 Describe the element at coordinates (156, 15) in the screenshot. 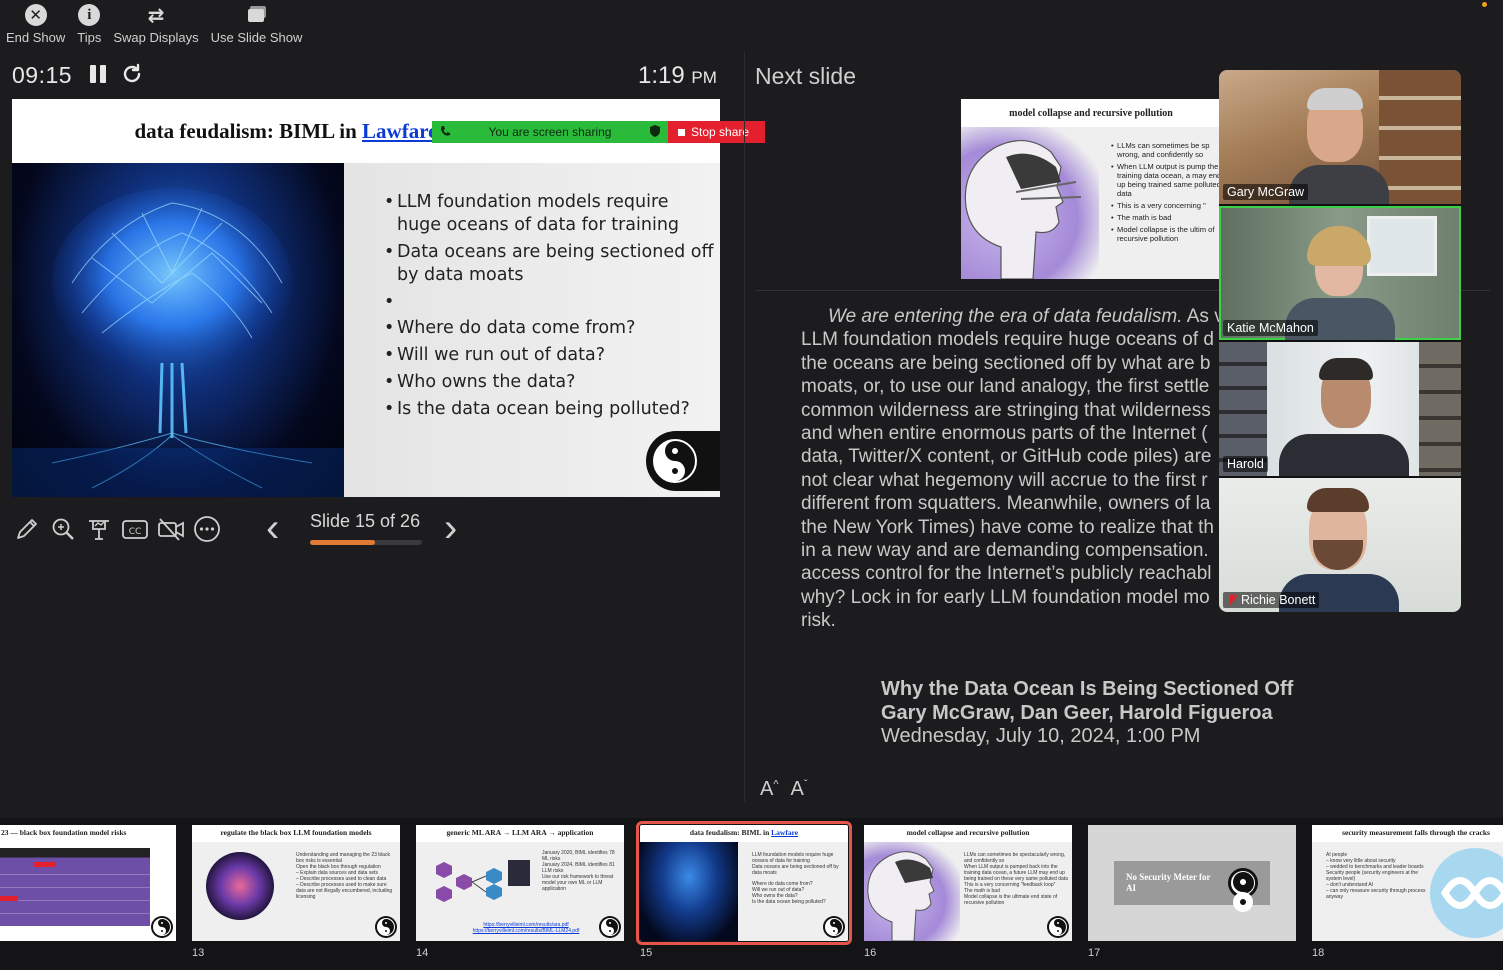

I see `swap-arrows-icon: ⇄` at that location.